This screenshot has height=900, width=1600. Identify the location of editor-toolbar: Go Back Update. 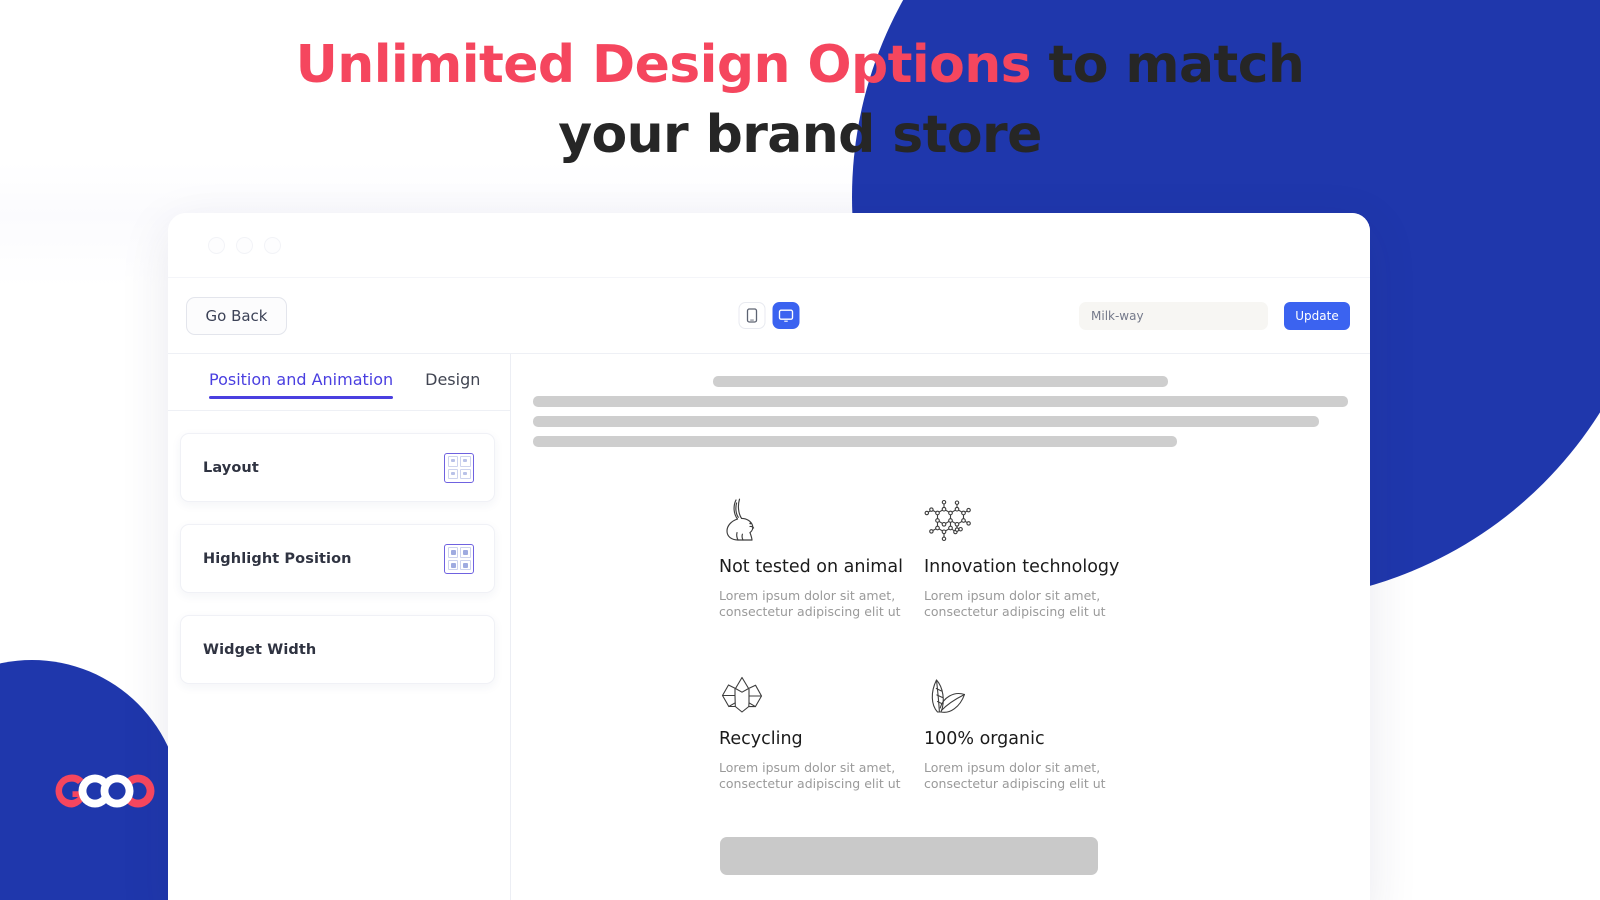
(769, 316).